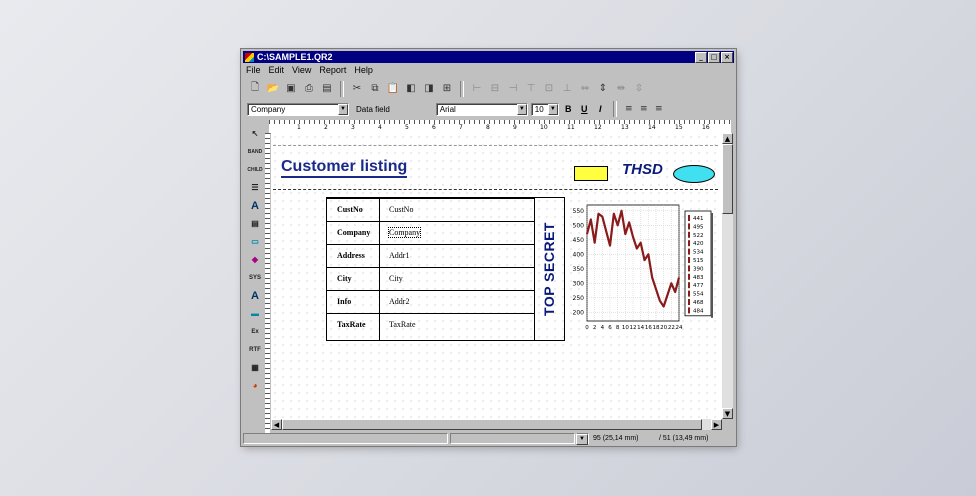 This screenshot has width=976, height=496. Describe the element at coordinates (255, 295) in the screenshot. I see `dbtext-icon: A` at that location.